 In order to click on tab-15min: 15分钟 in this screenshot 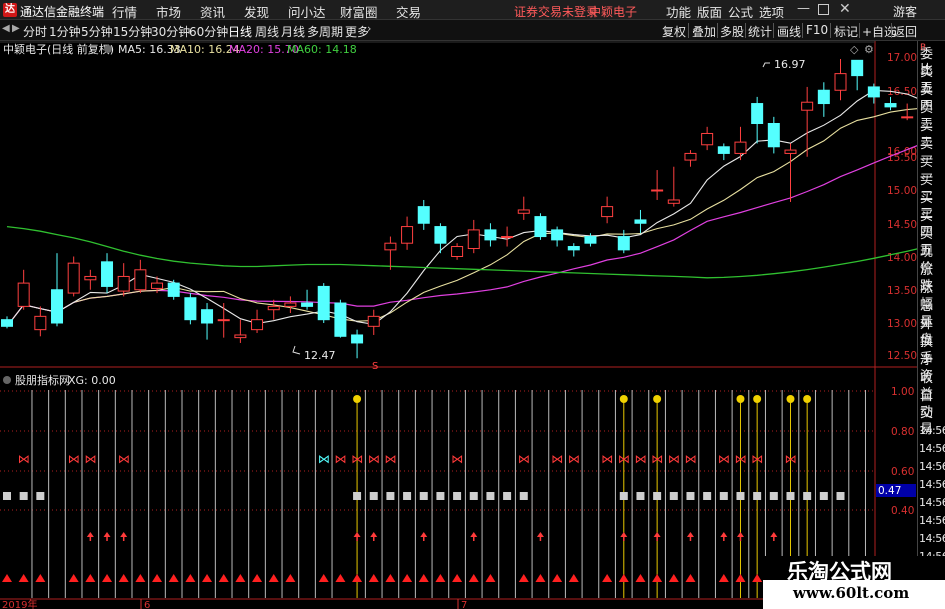, I will do `click(132, 31)`.